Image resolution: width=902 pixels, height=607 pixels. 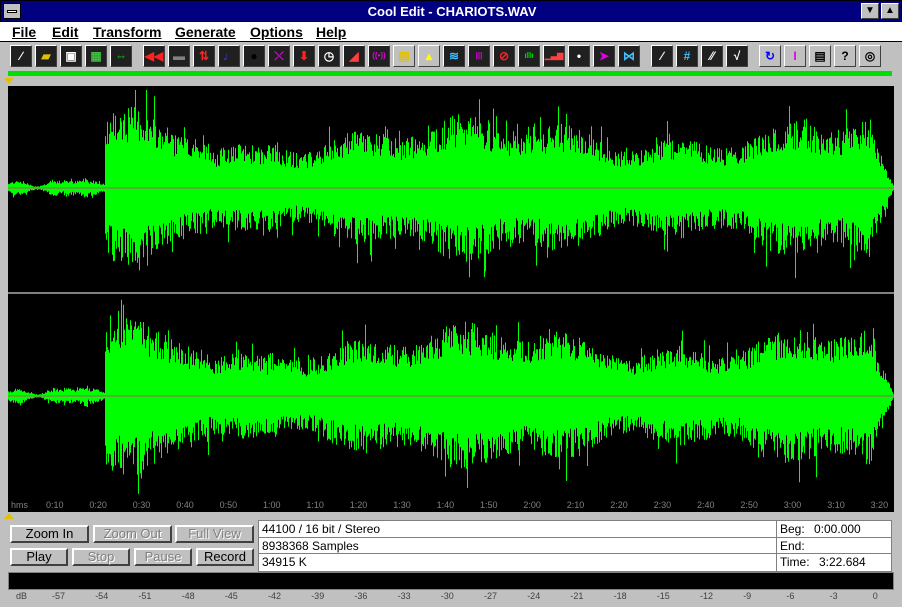 What do you see at coordinates (534, 596) in the screenshot?
I see `meter-tick: -24` at bounding box center [534, 596].